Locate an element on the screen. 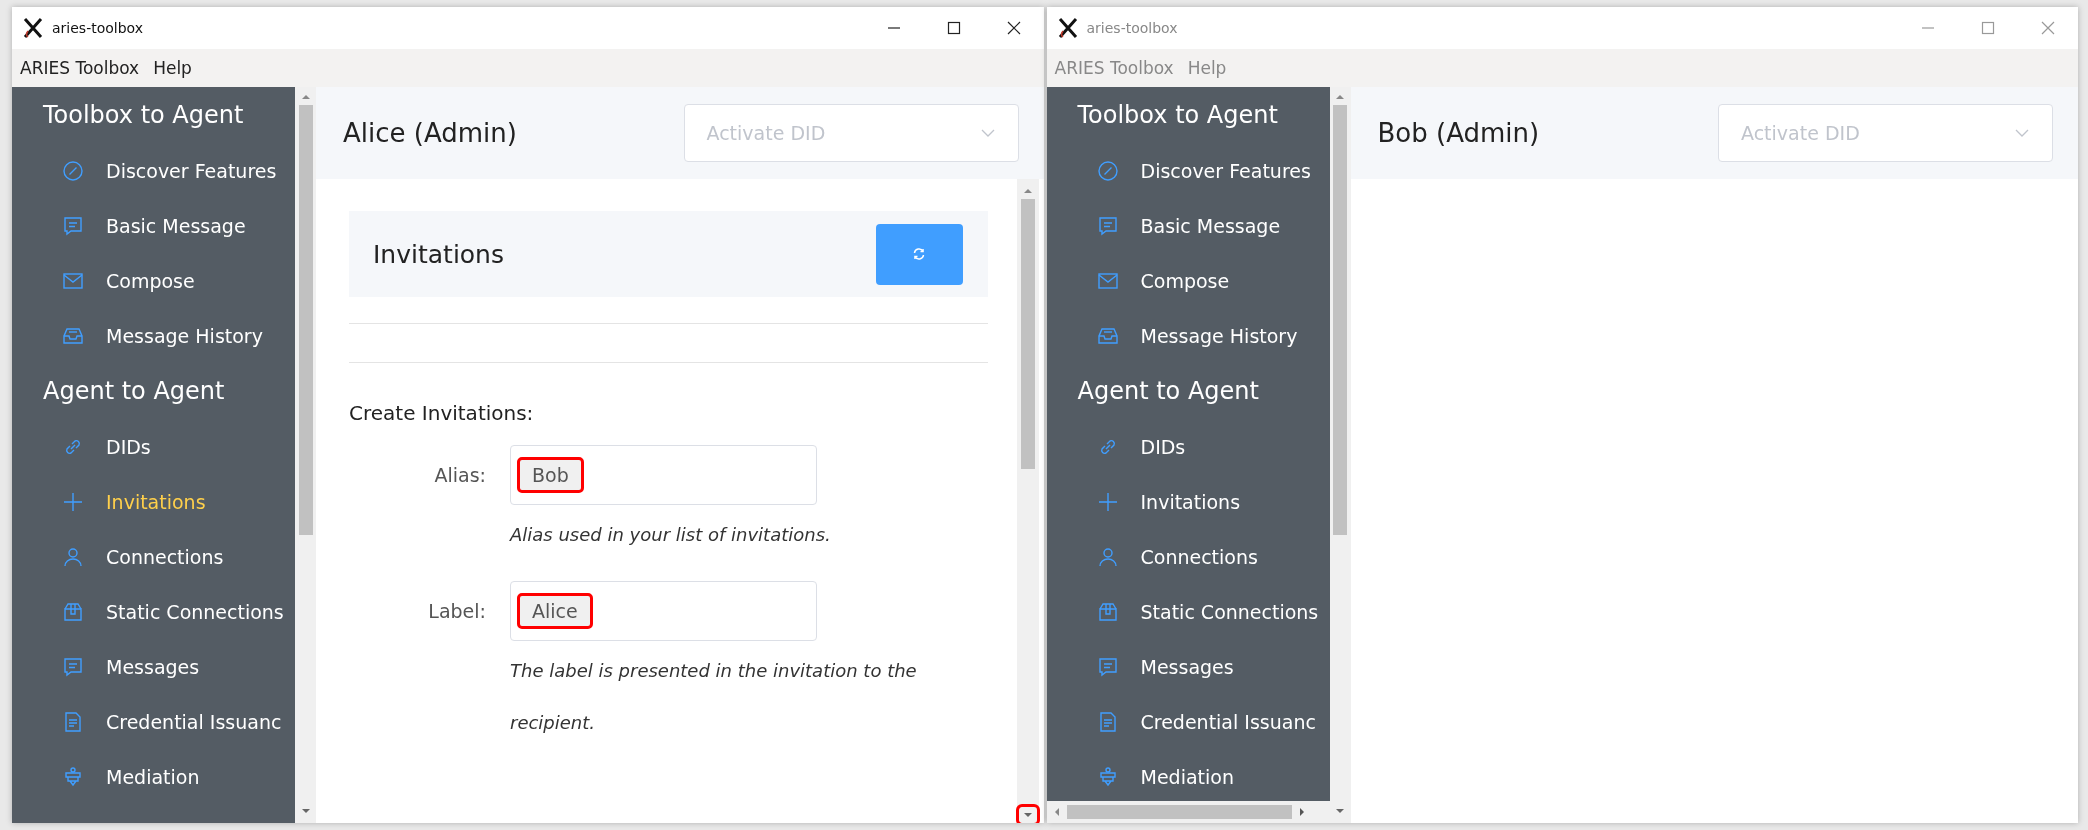 Image resolution: width=2088 pixels, height=830 pixels. sidebar-item: Credential Issuanc is located at coordinates (153, 721).